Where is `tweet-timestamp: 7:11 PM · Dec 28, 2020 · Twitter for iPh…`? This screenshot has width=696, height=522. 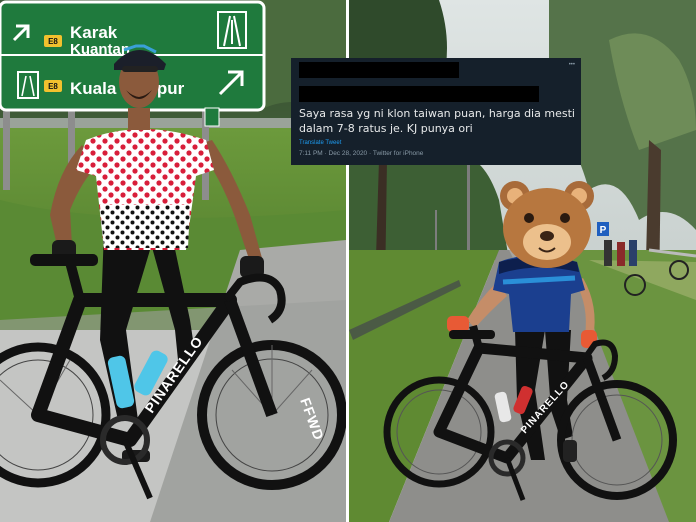 tweet-timestamp: 7:11 PM · Dec 28, 2020 · Twitter for iPh… is located at coordinates (361, 153).